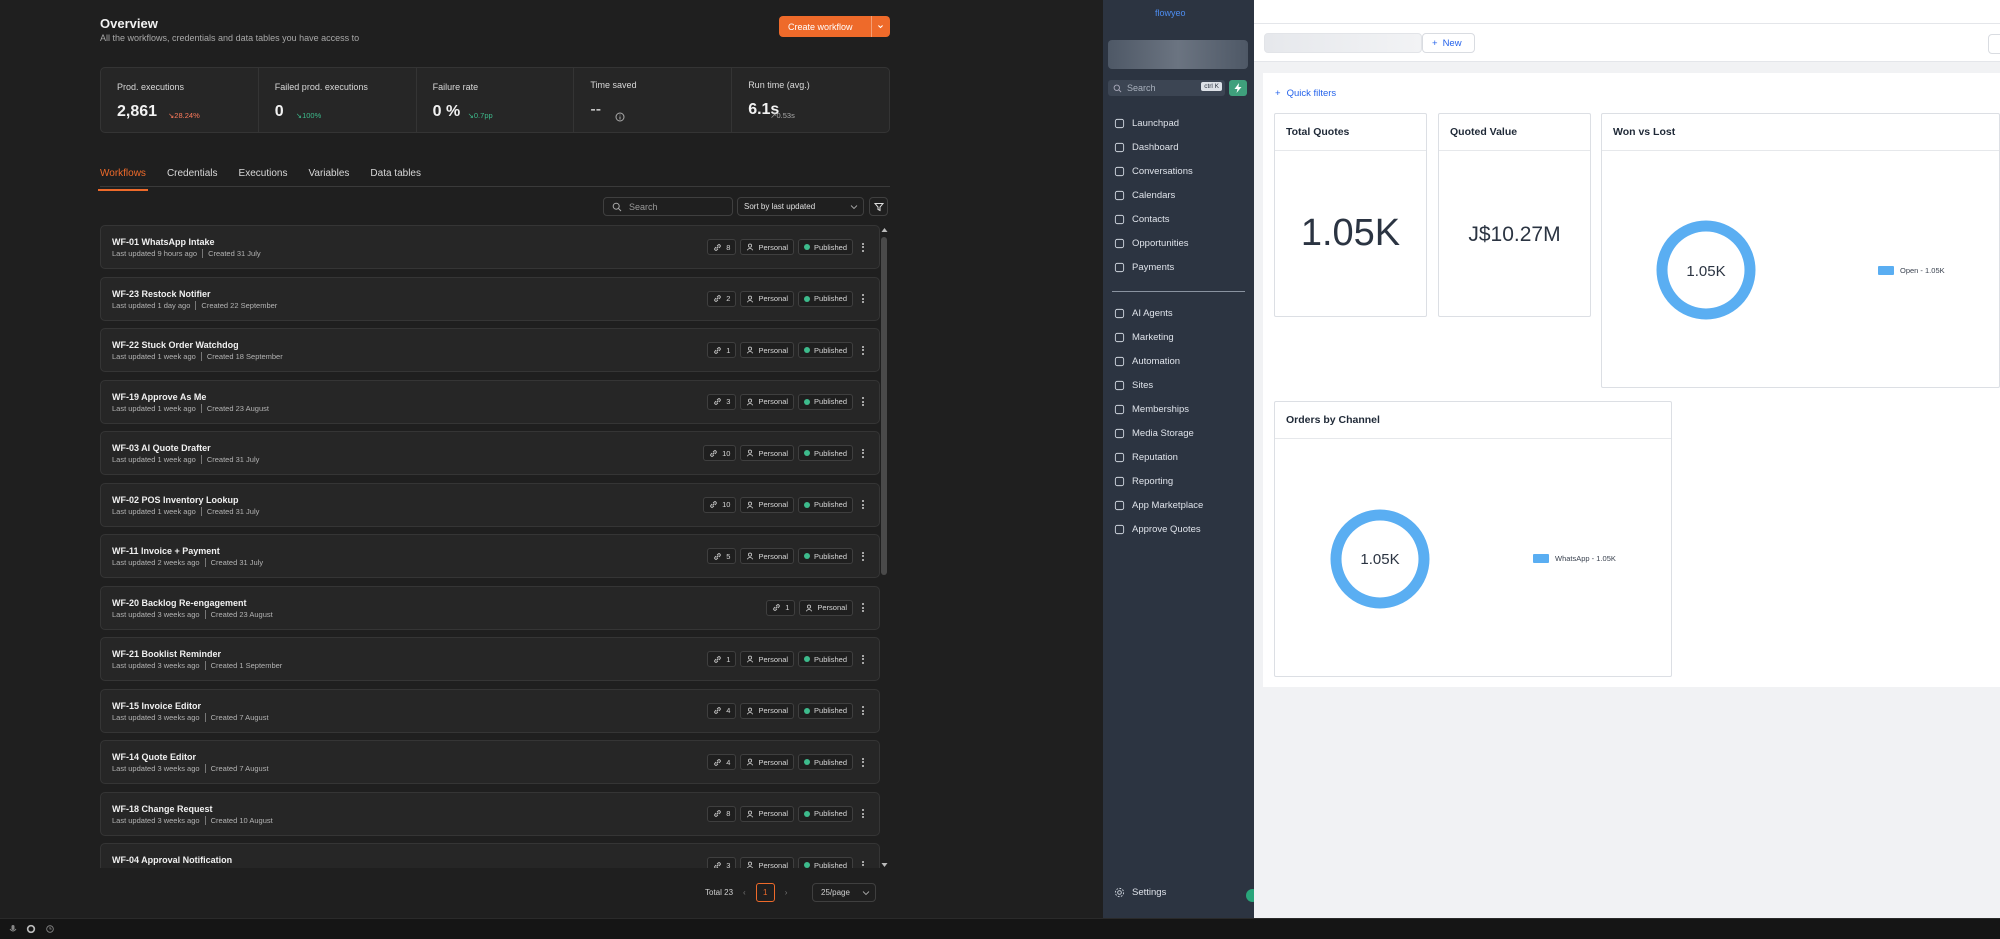 Image resolution: width=2000 pixels, height=939 pixels. Describe the element at coordinates (1133, 385) in the screenshot. I see `sidebar-item-sites: Sites` at that location.